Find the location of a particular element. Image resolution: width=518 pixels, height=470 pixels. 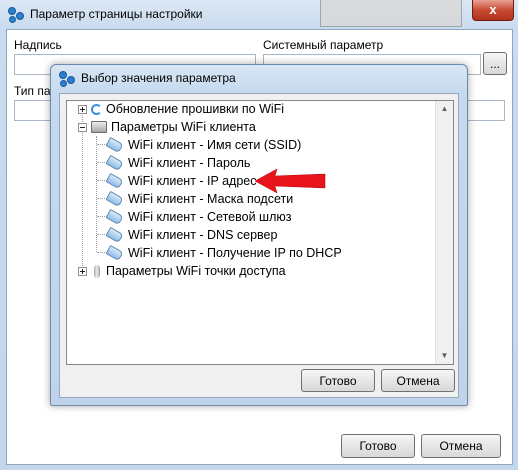

scroll-up-icon: ▲ is located at coordinates (444, 109).